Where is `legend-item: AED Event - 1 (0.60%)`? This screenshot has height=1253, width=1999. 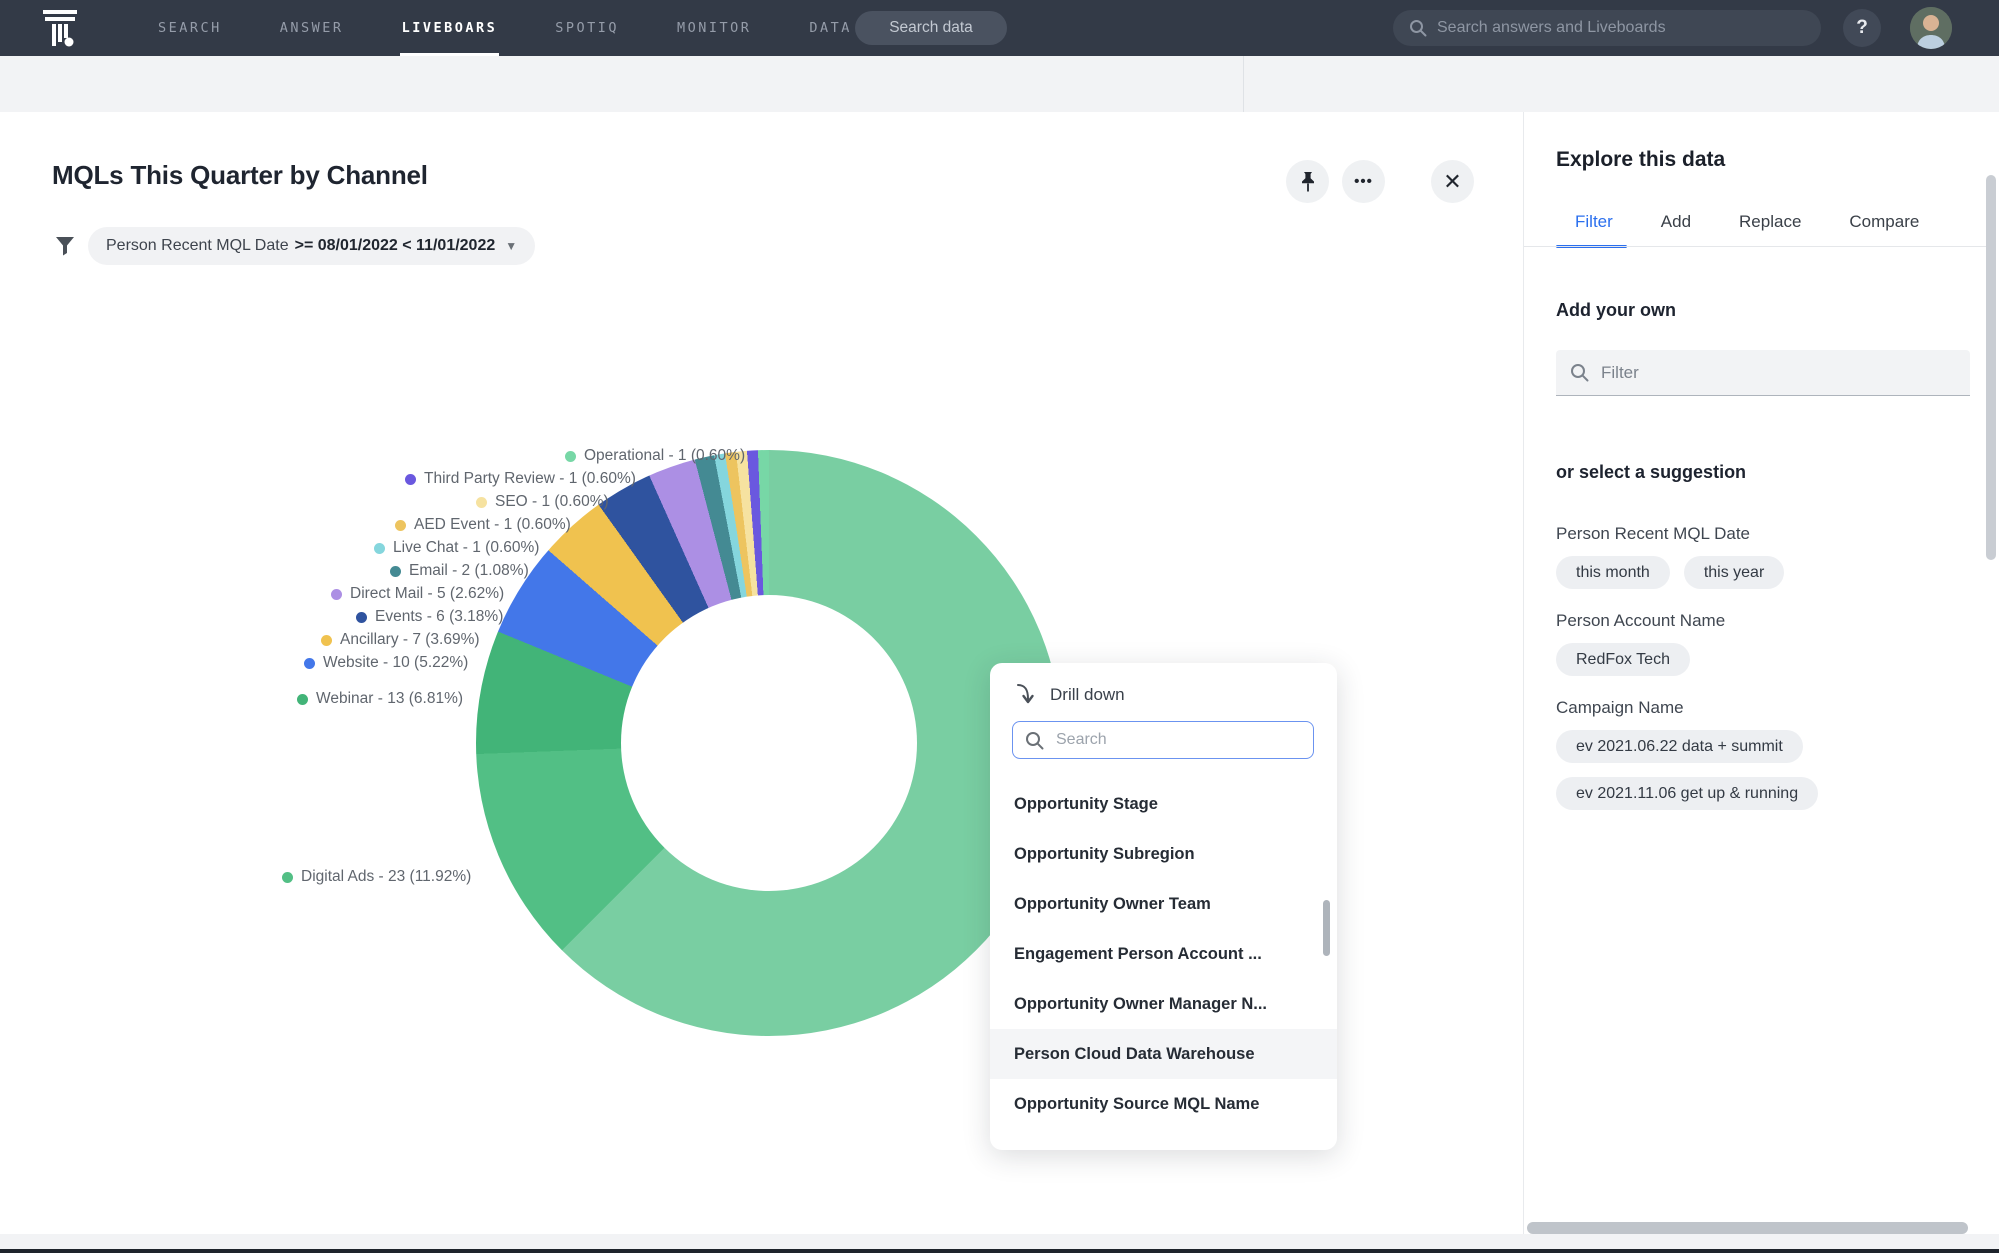
legend-item: AED Event - 1 (0.60%) is located at coordinates (483, 525).